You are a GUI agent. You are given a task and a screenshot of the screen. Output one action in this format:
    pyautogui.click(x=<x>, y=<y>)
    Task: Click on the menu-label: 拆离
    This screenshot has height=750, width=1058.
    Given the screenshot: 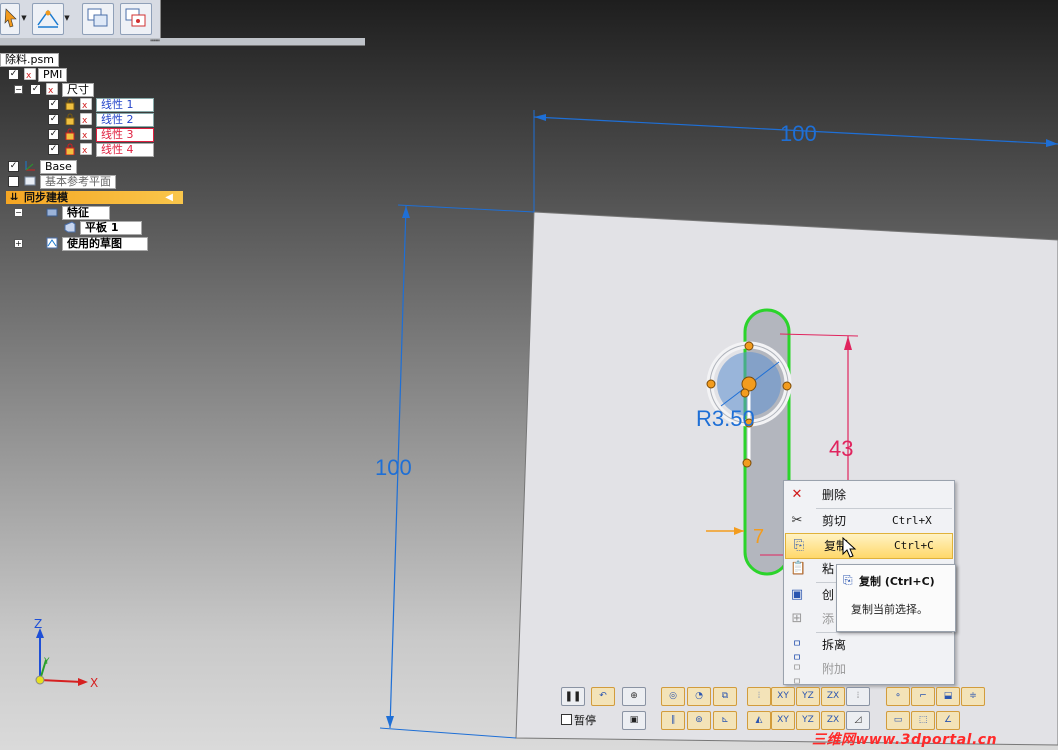 What is the action you would take?
    pyautogui.click(x=834, y=645)
    